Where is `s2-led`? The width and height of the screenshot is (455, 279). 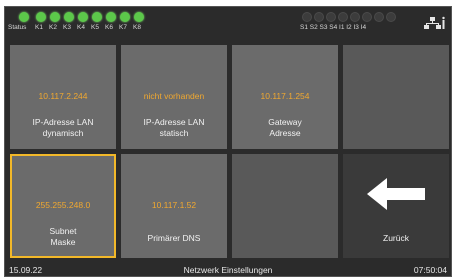
s2-led is located at coordinates (319, 17).